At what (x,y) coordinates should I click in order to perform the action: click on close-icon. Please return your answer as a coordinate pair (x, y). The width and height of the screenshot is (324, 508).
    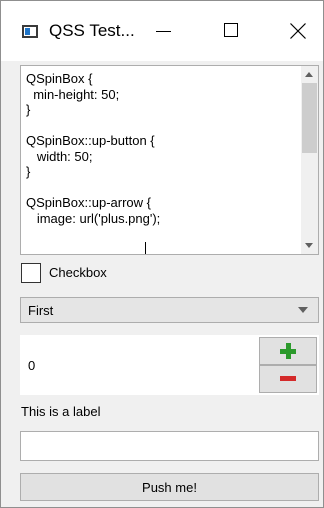
    Looking at the image, I should click on (298, 31).